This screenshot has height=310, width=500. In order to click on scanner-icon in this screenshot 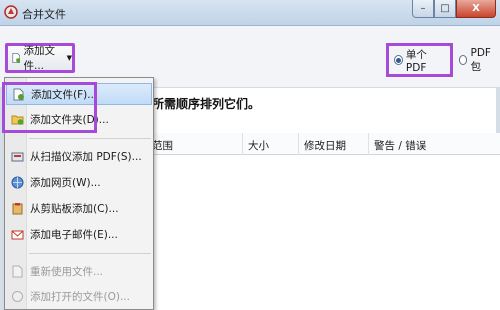, I will do `click(17, 156)`.